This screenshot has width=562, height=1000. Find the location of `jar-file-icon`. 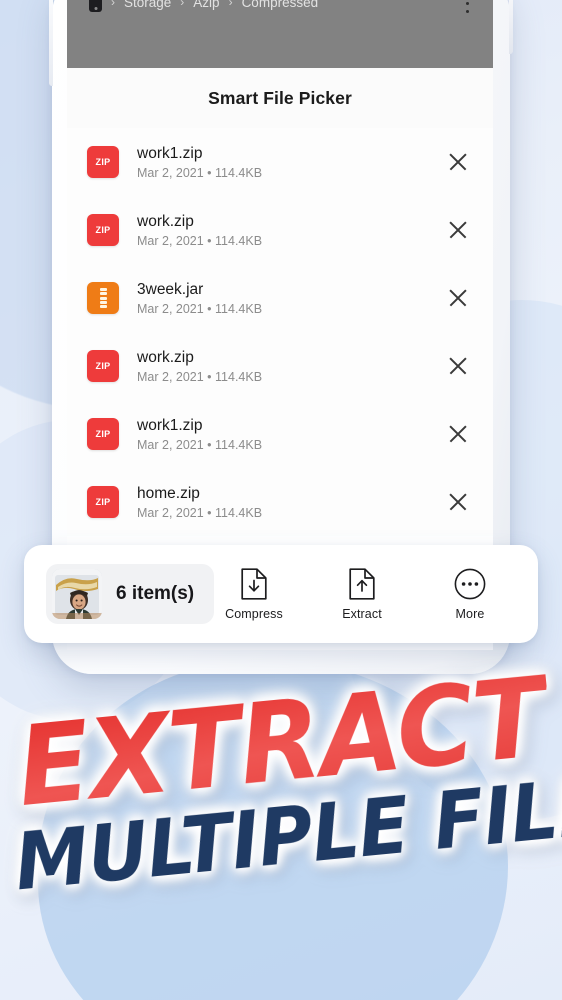

jar-file-icon is located at coordinates (103, 298).